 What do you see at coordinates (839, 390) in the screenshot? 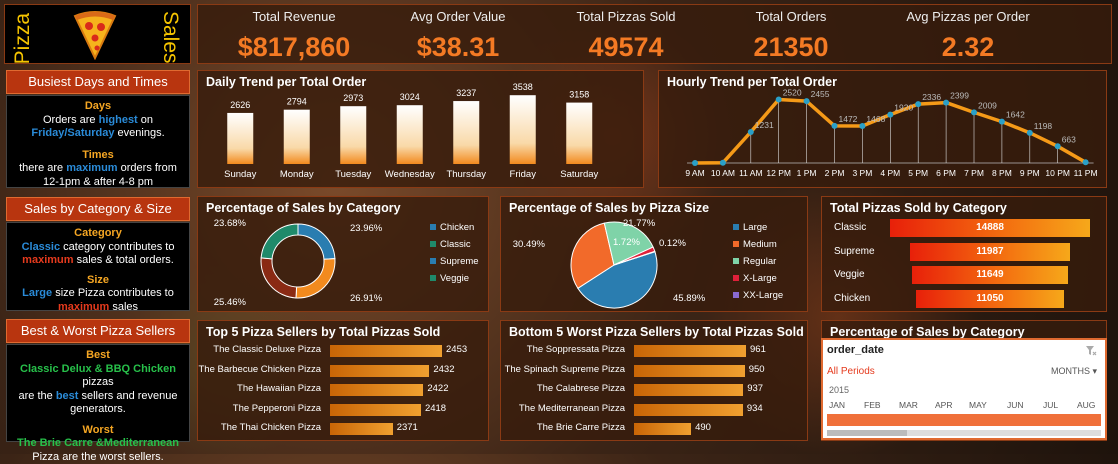
I see `slicer-year: 2015` at bounding box center [839, 390].